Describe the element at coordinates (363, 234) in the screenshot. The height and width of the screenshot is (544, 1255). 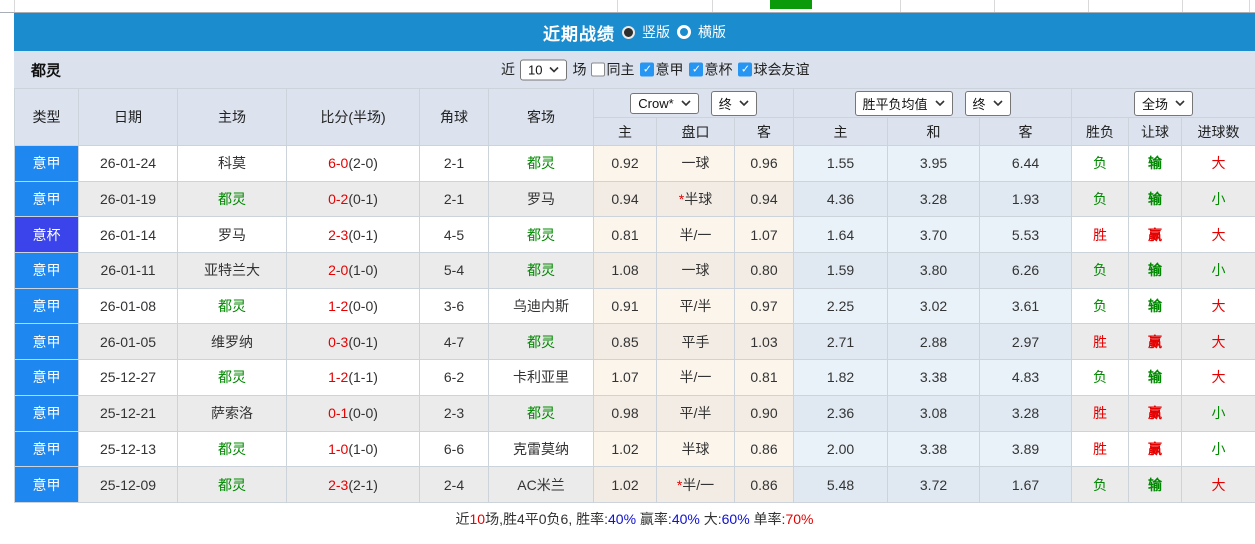
I see `halftime-score: (0-1)` at that location.